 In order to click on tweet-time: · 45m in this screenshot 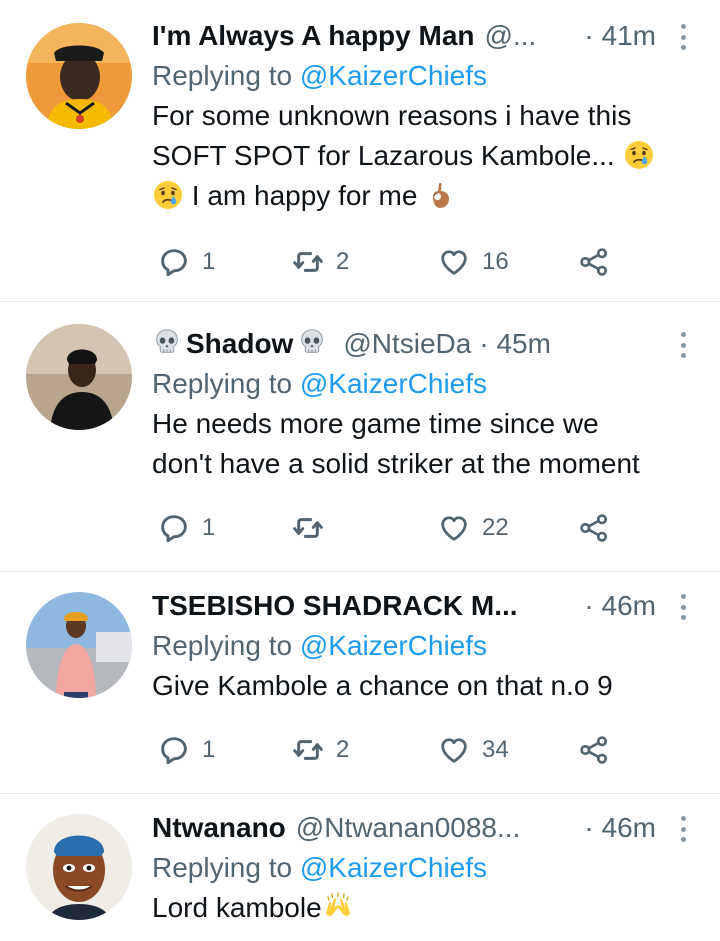, I will do `click(515, 344)`.